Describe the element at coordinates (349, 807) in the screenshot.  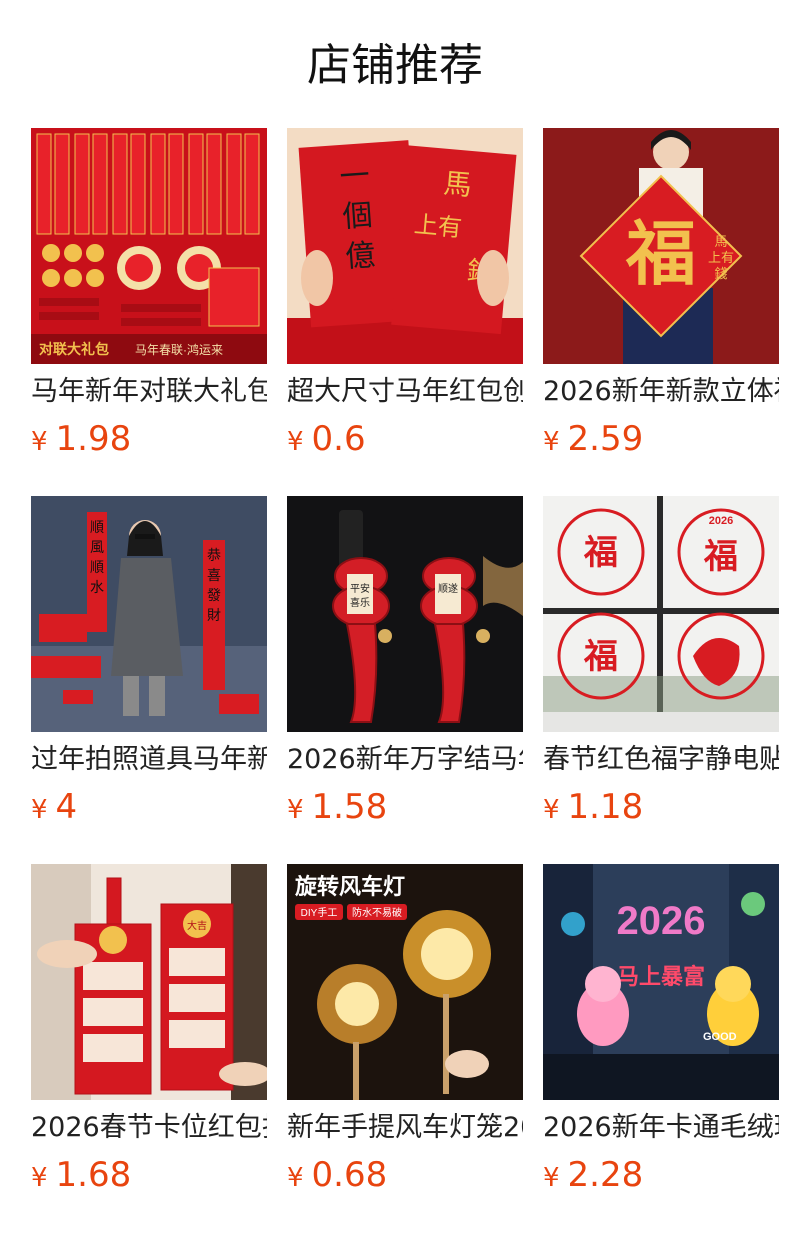
I see `price-value: 1.58` at that location.